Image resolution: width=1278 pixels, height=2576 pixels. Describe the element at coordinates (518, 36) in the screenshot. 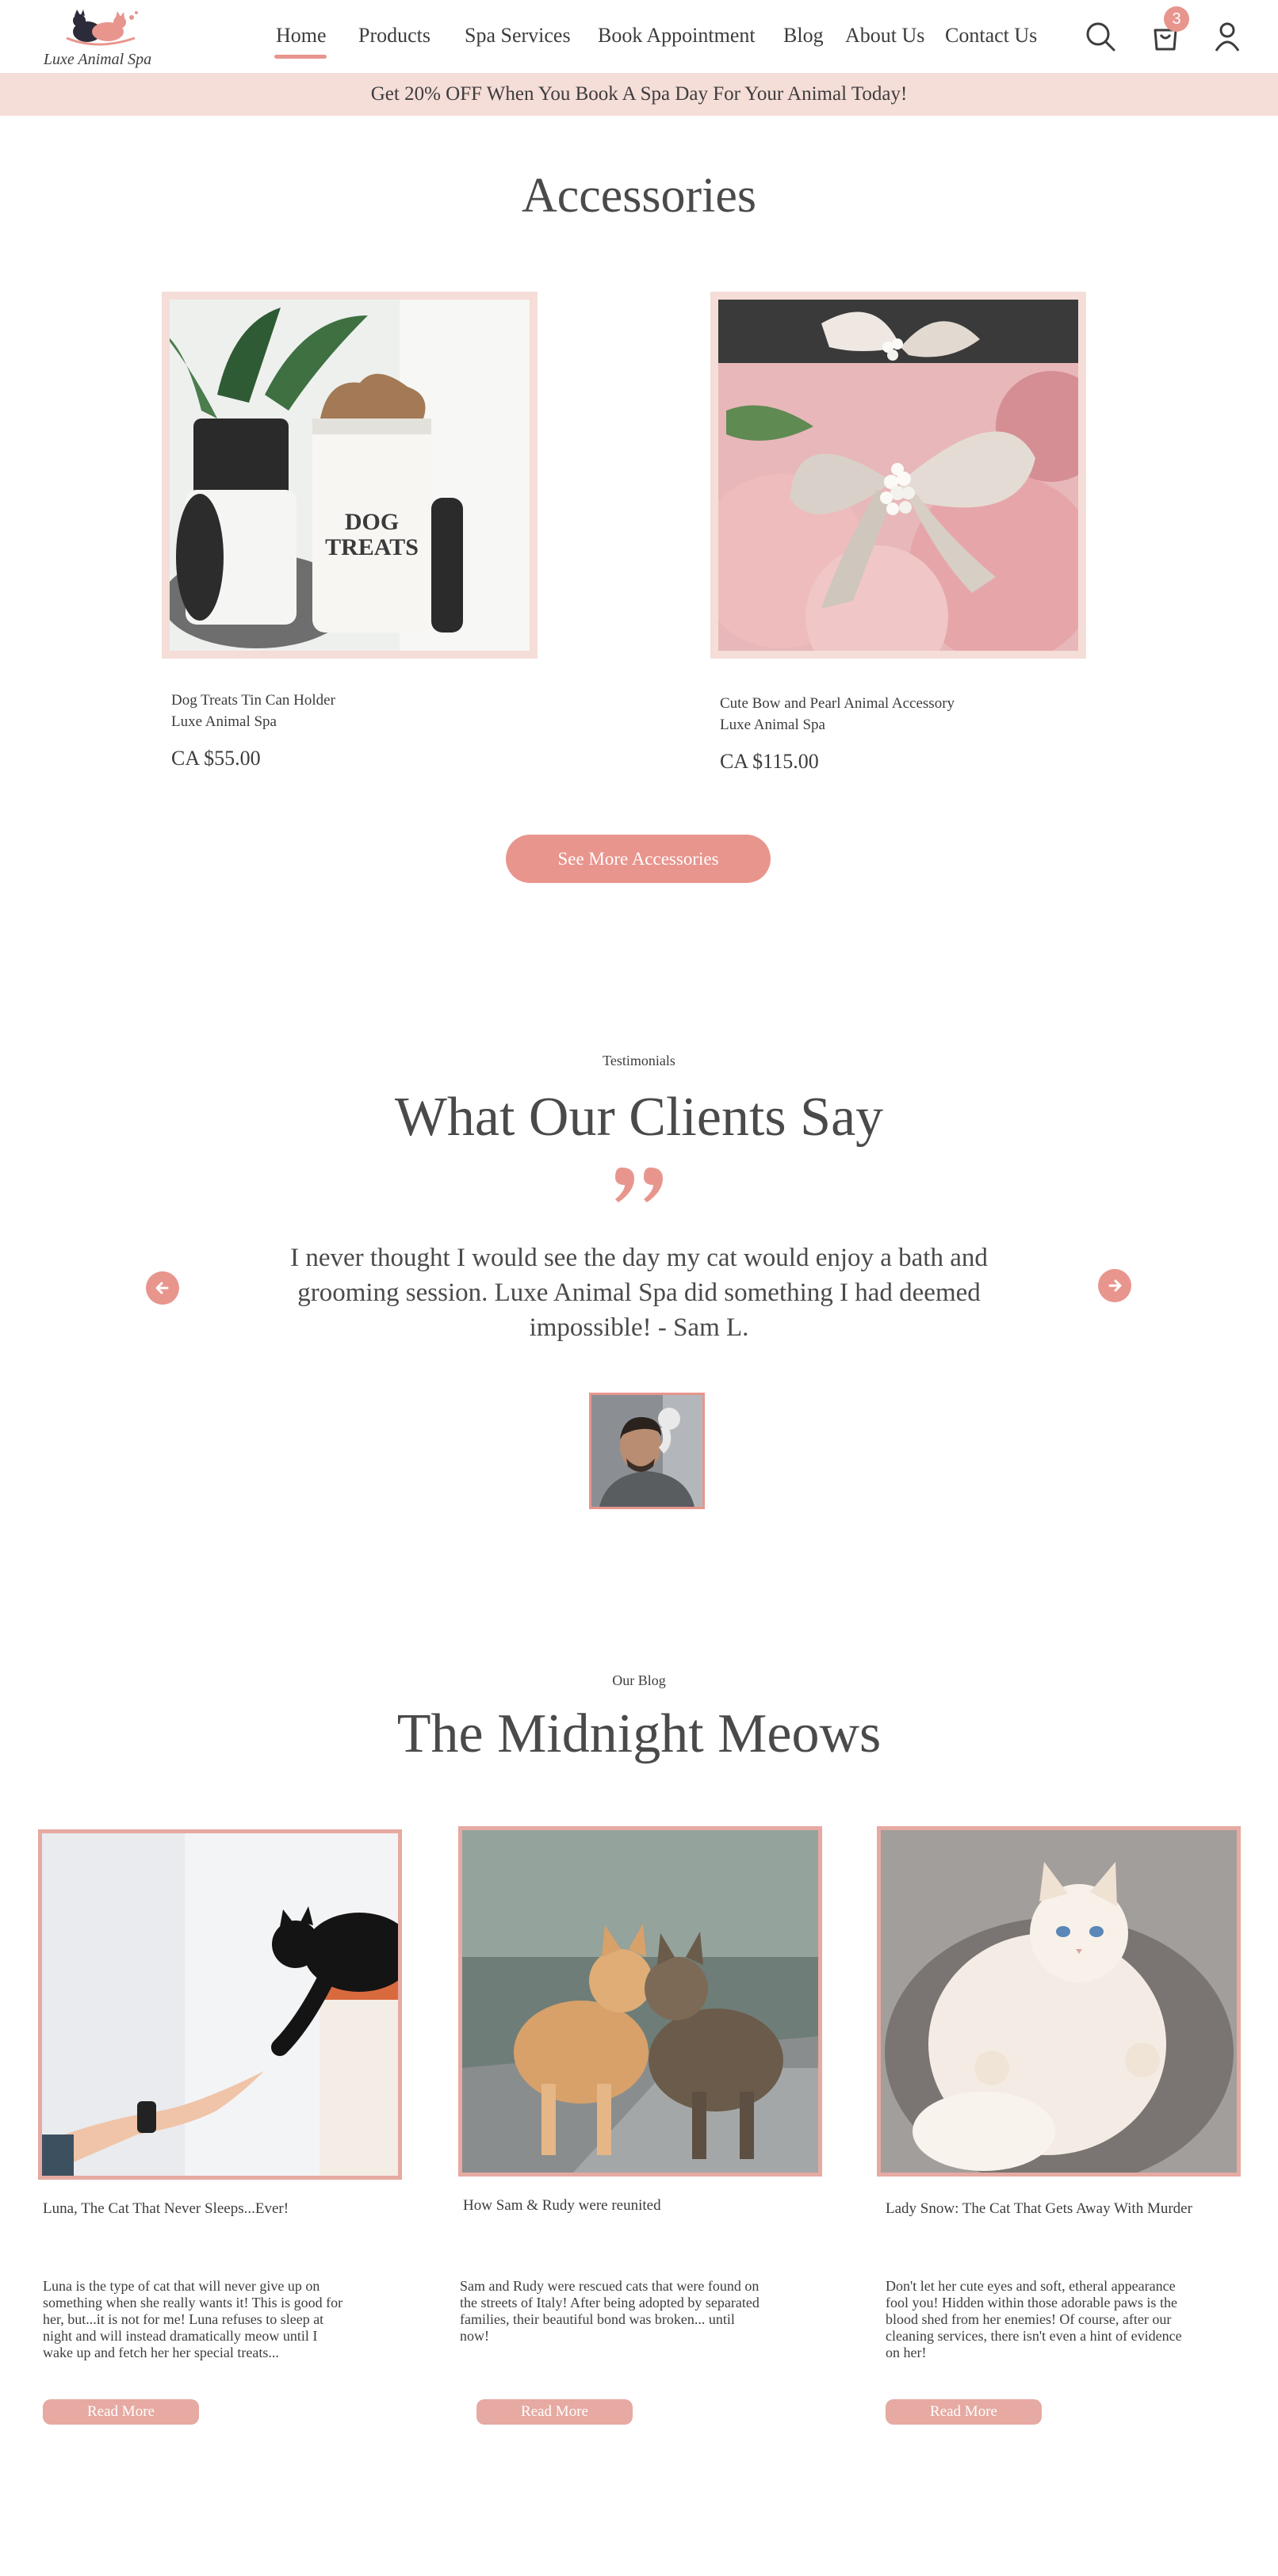

I see `nav-spa-services: Spa Services` at that location.